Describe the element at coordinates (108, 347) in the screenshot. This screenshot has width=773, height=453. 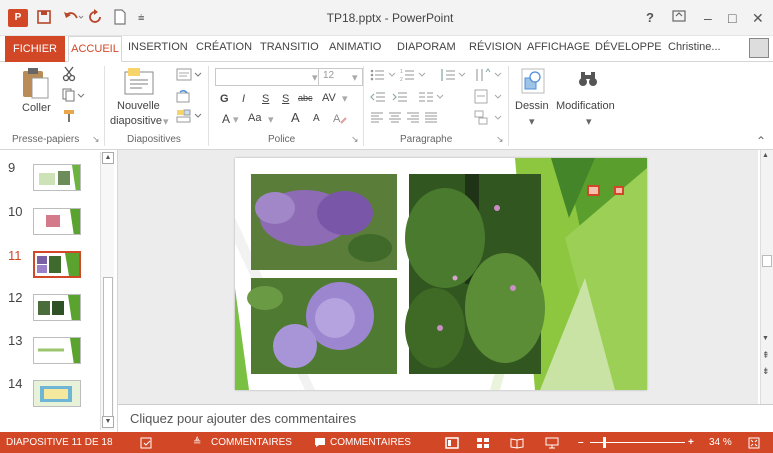
I see `scroll-thumb` at that location.